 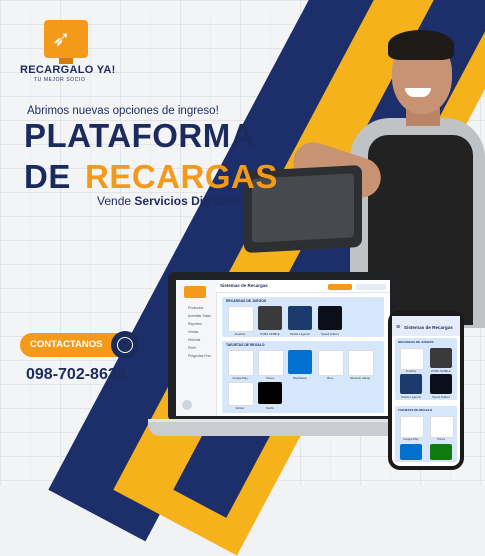 I want to click on phone-tile-xbox, so click(x=441, y=452).